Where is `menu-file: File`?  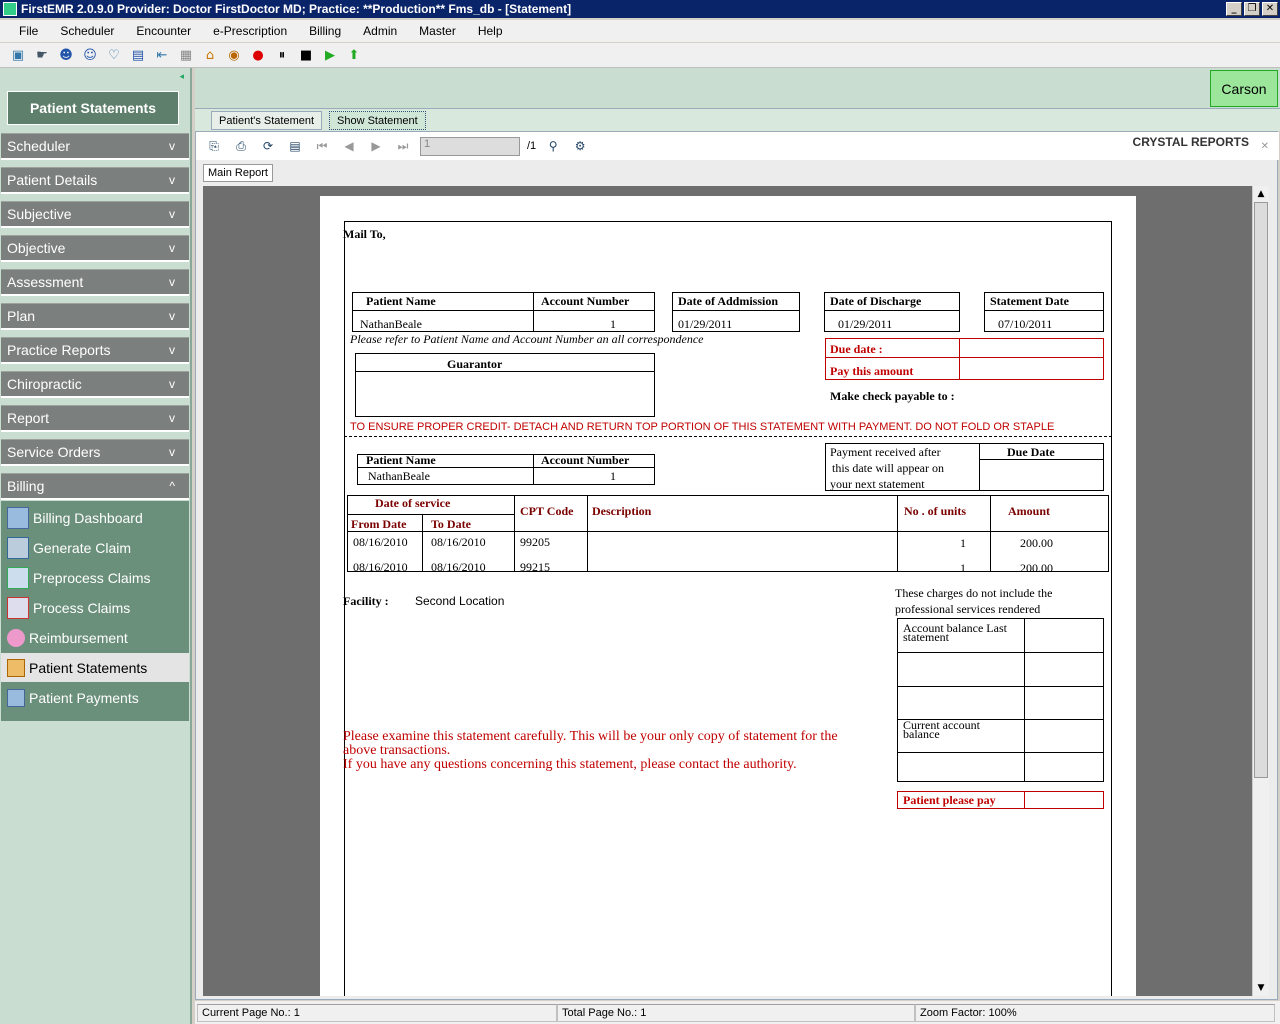
menu-file: File is located at coordinates (28, 31).